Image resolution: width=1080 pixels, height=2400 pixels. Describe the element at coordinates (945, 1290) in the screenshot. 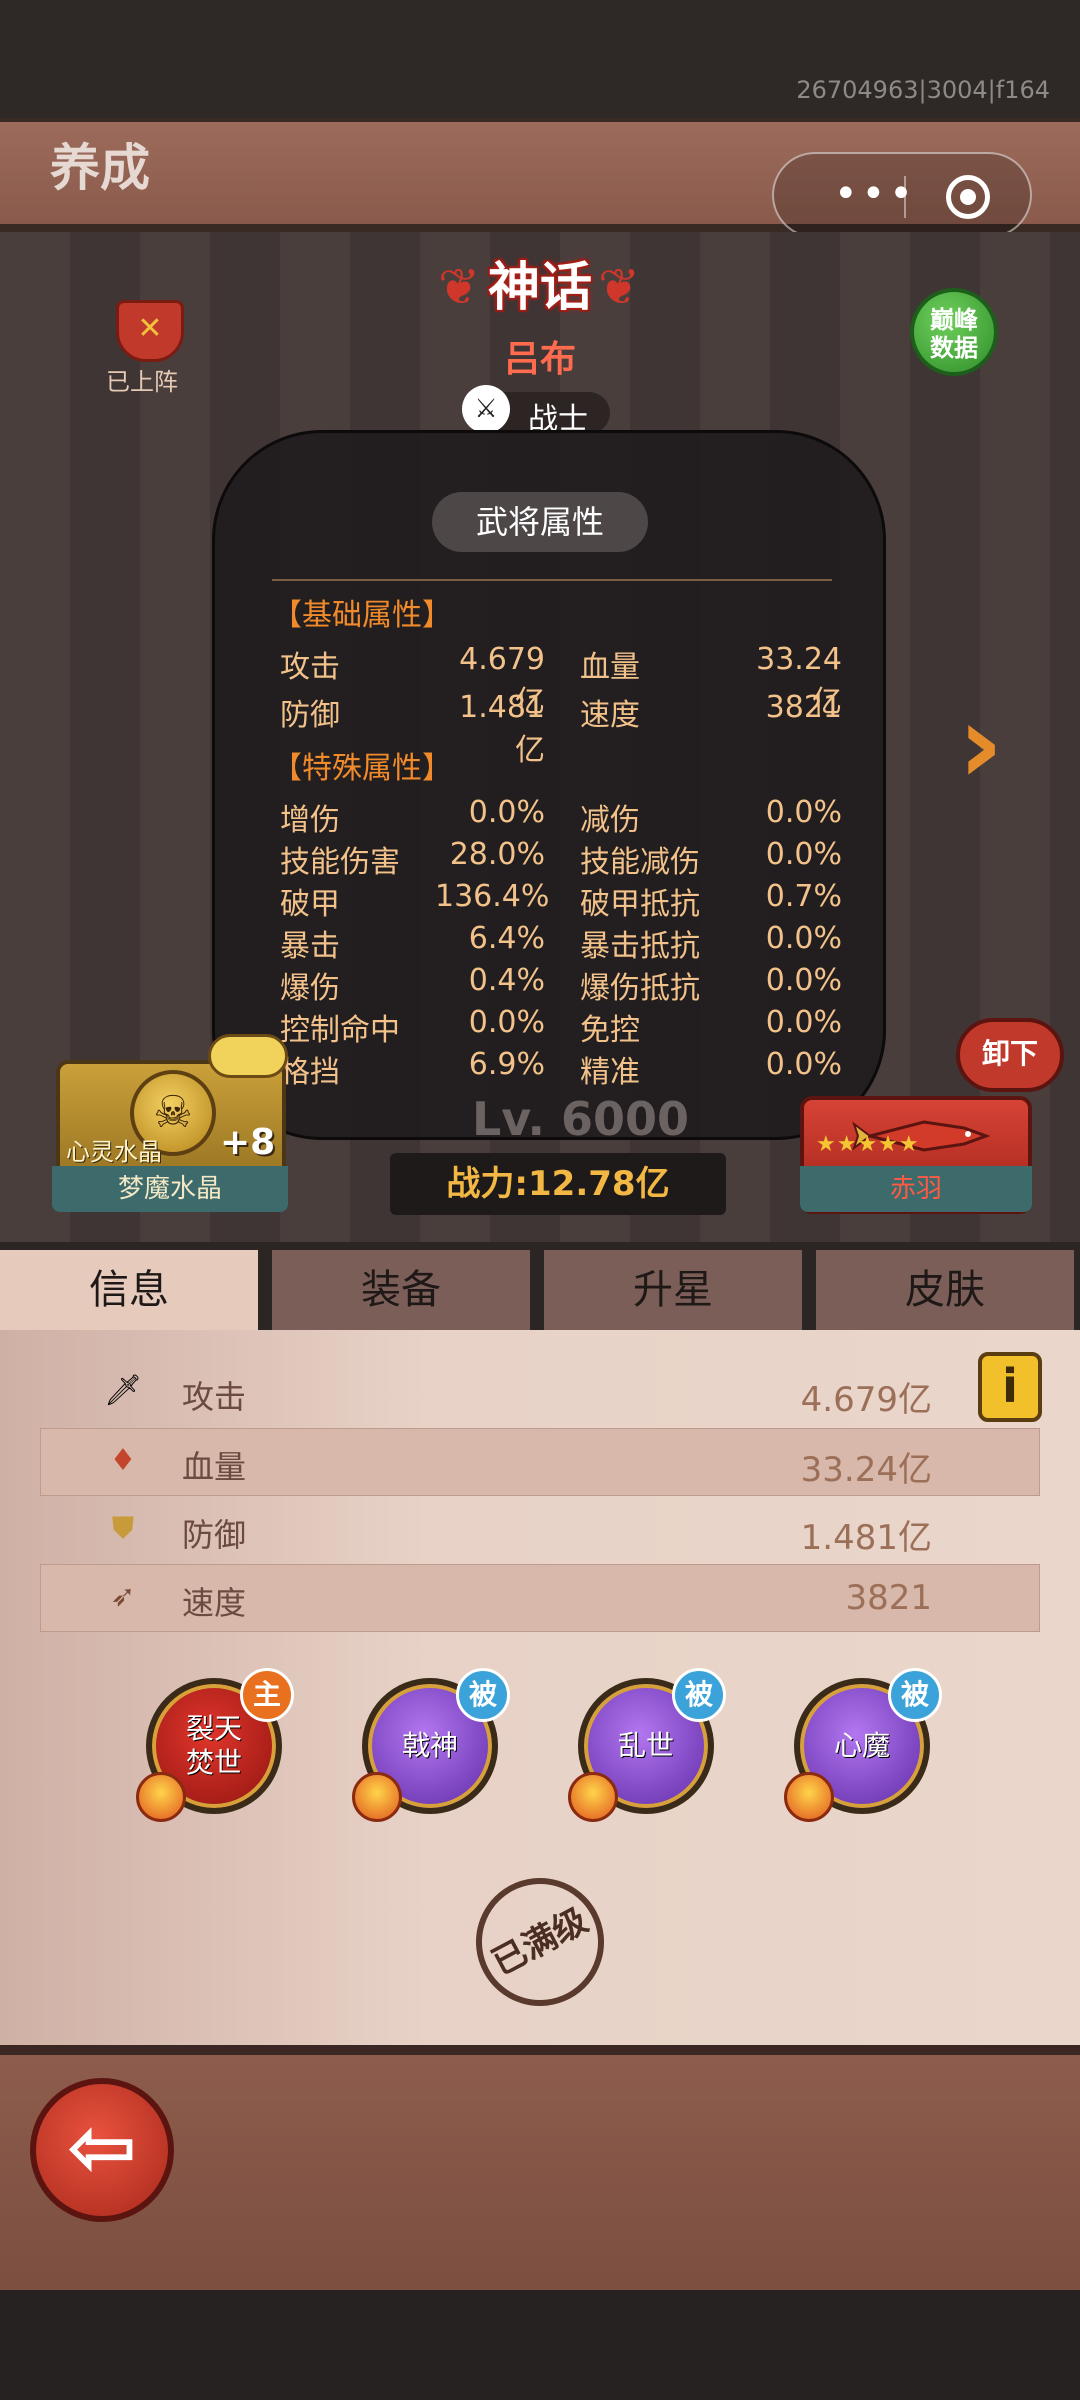

I see `tab-skin: 皮肤` at that location.